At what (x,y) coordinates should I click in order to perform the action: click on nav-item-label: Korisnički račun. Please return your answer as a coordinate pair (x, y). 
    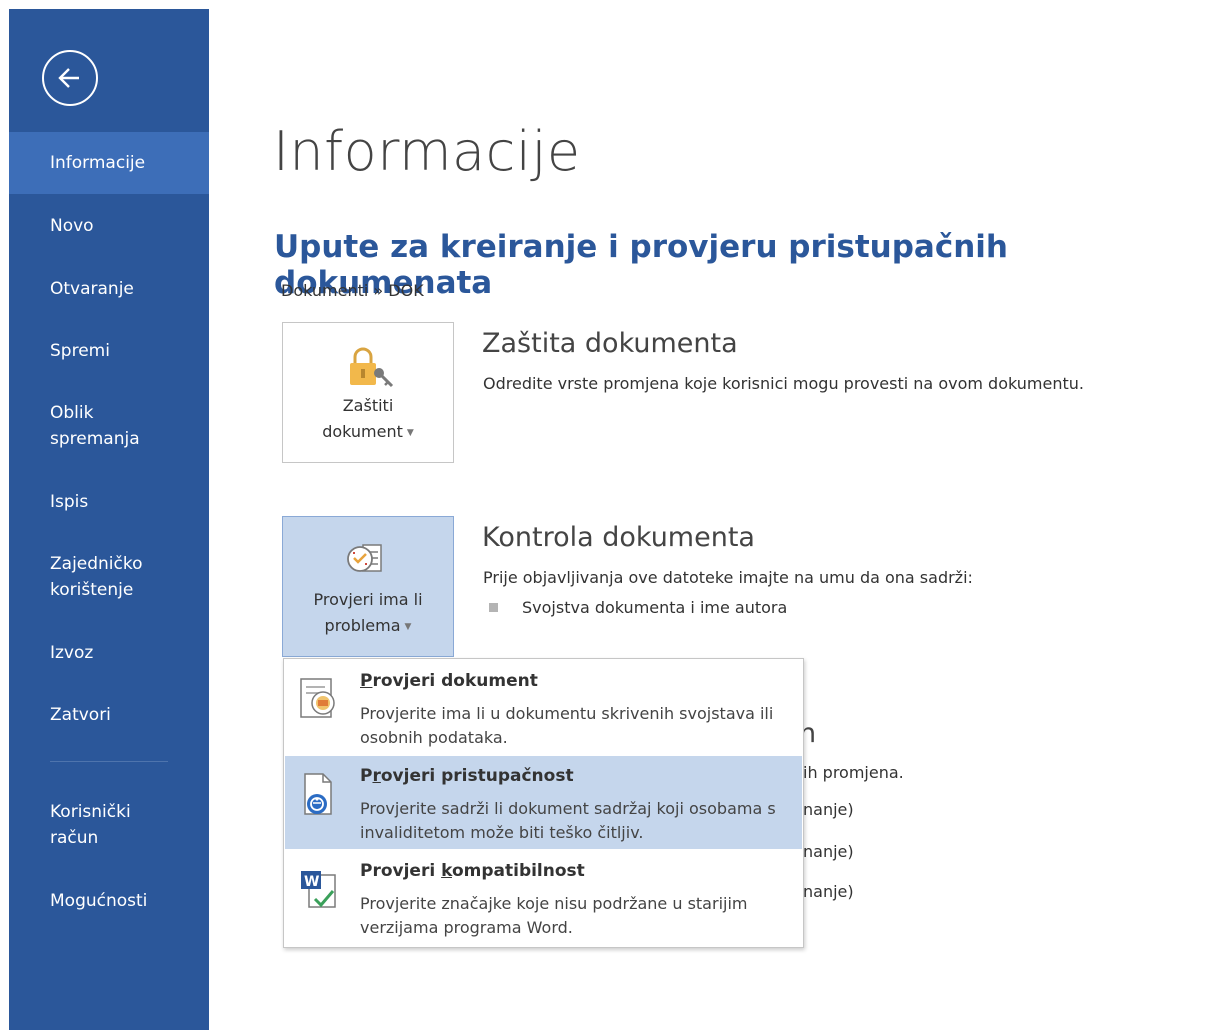
    Looking at the image, I should click on (90, 825).